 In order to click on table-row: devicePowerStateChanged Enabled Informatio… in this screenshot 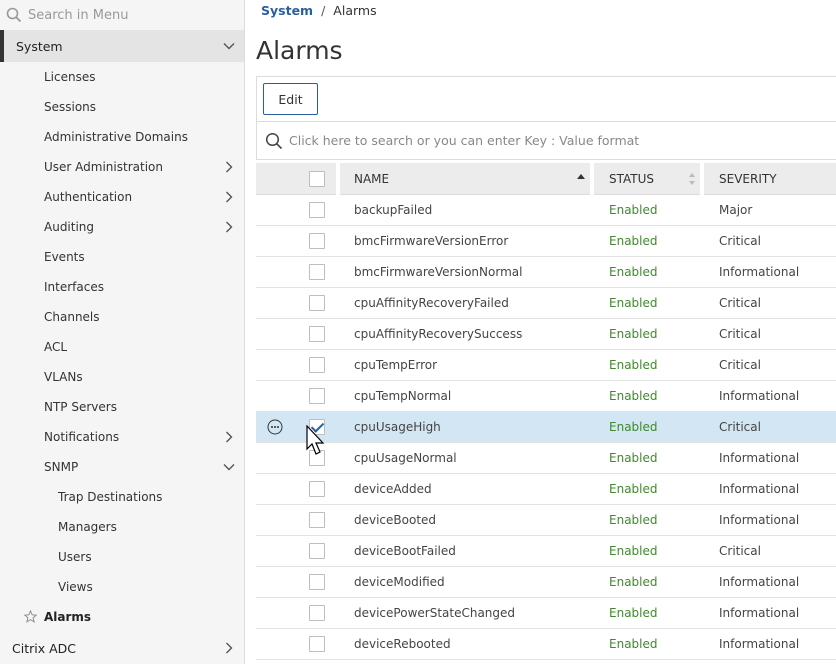, I will do `click(546, 613)`.